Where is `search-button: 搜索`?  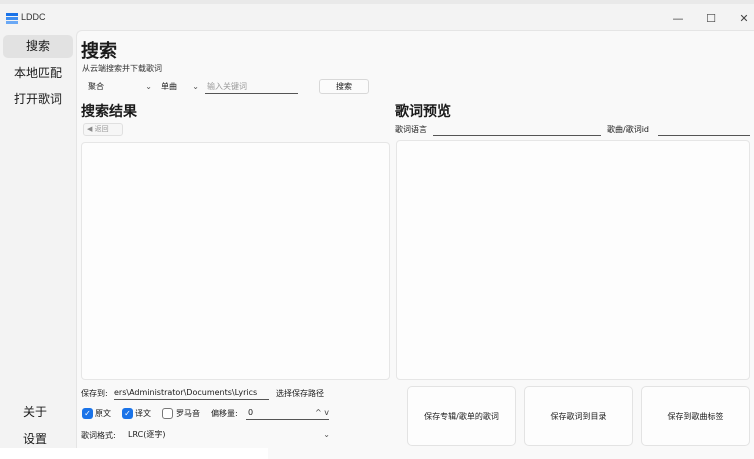
search-button: 搜索 is located at coordinates (344, 86).